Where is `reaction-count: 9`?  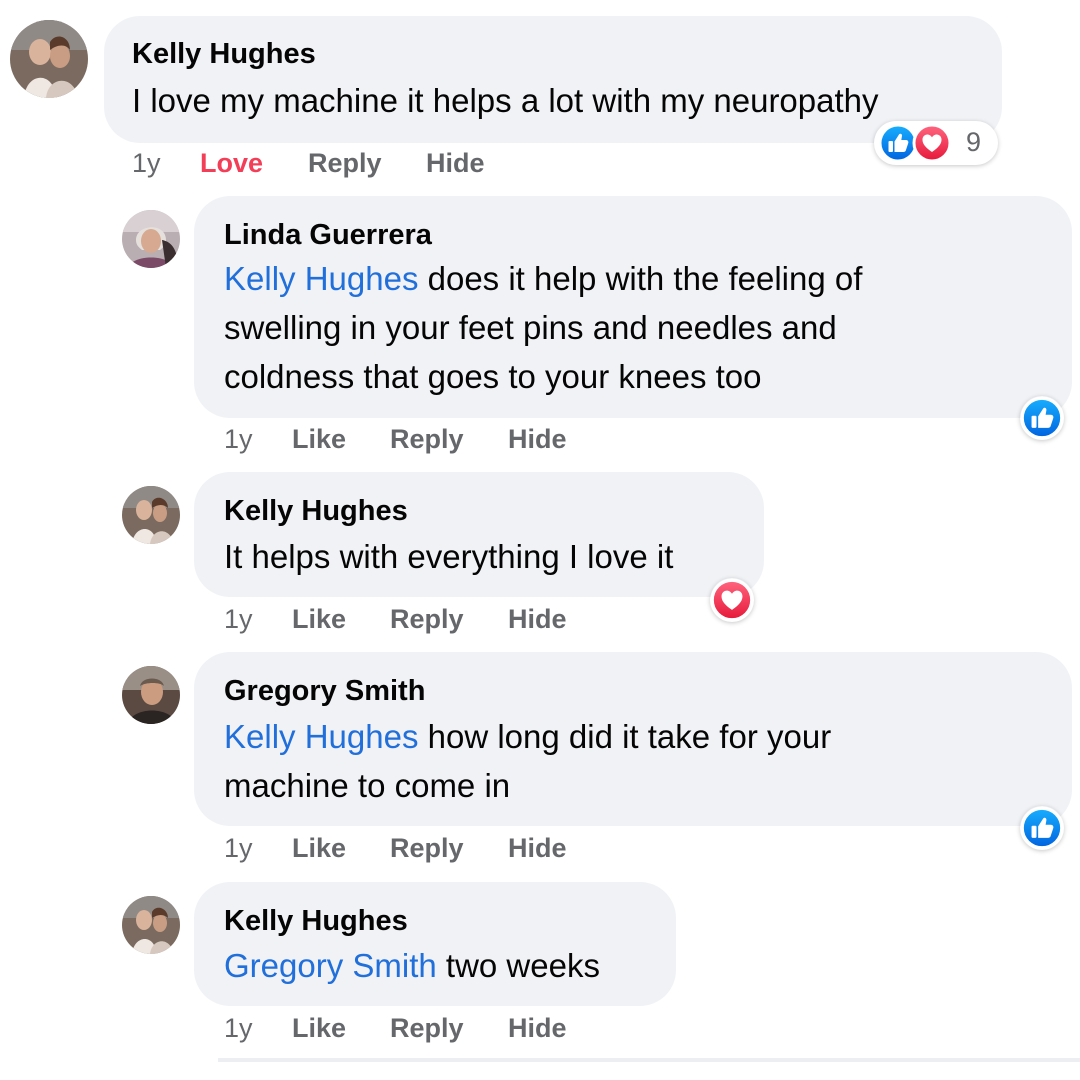 reaction-count: 9 is located at coordinates (974, 142).